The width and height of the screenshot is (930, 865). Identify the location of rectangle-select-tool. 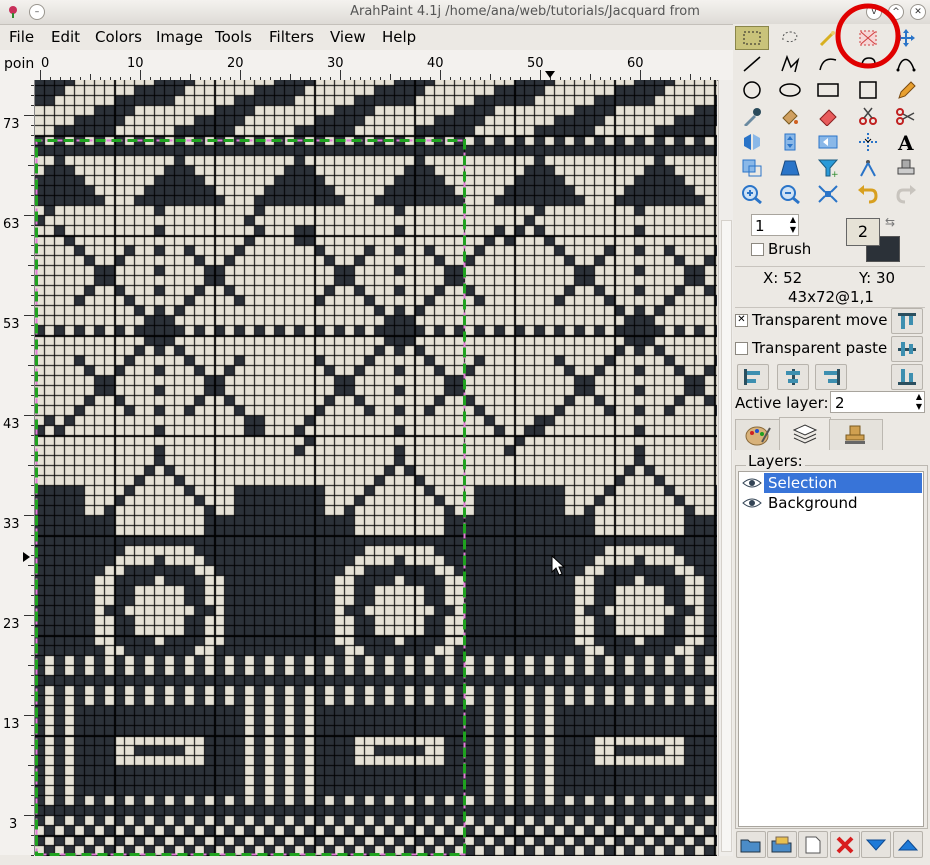
(752, 38).